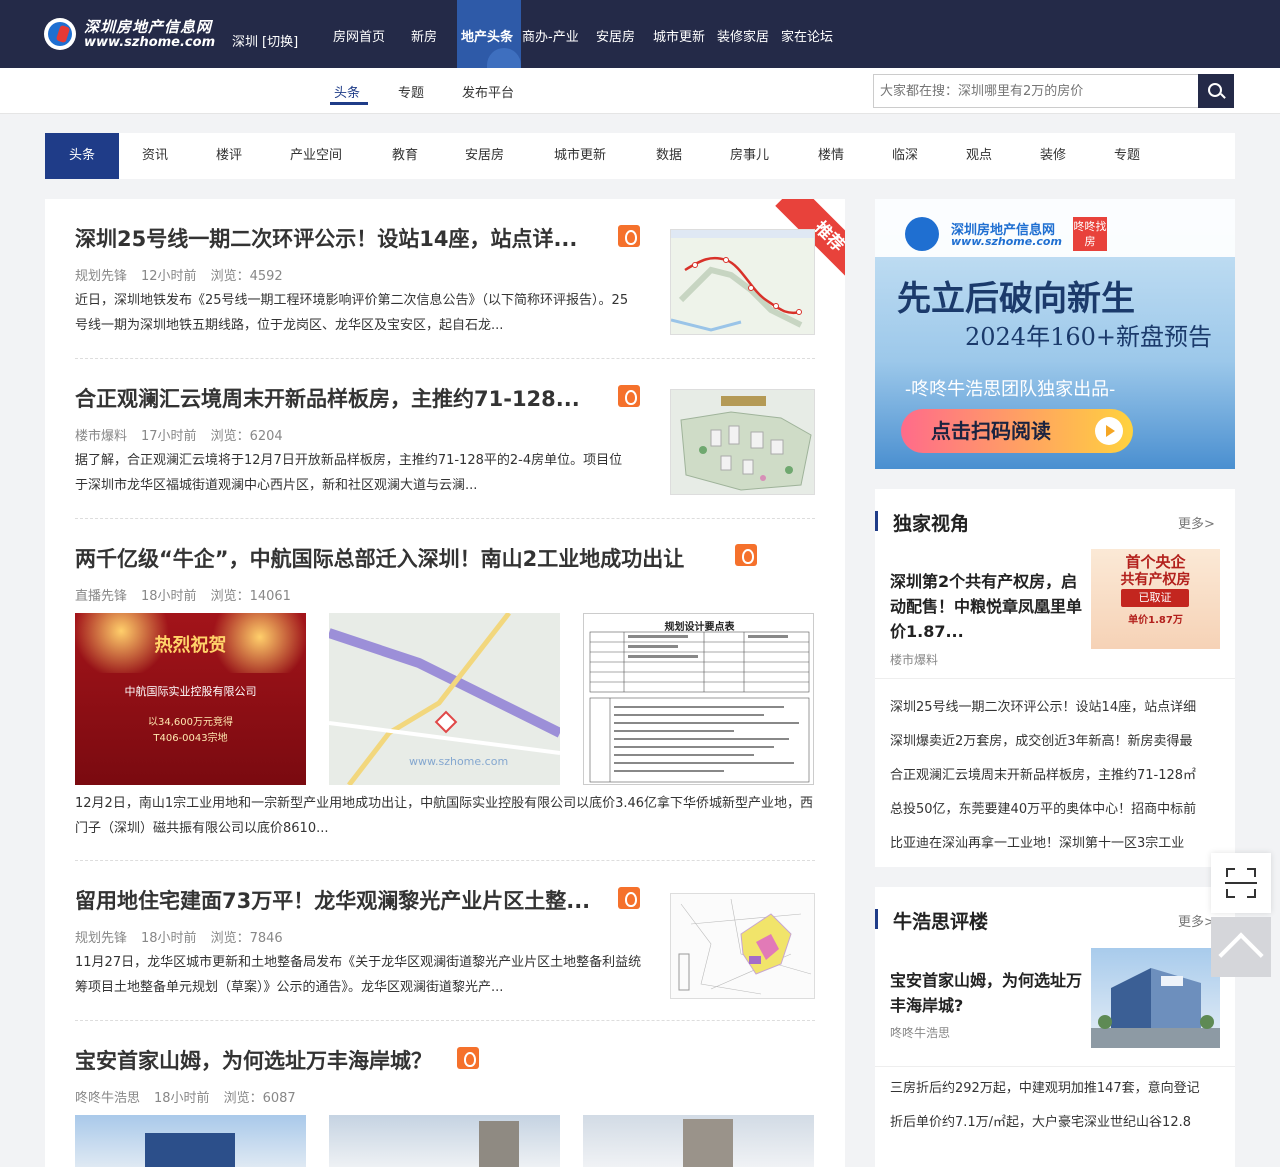 This screenshot has width=1280, height=1167. I want to click on article-title: 宝安首家山姆，为何选址万丰海岸城？, so click(265, 1060).